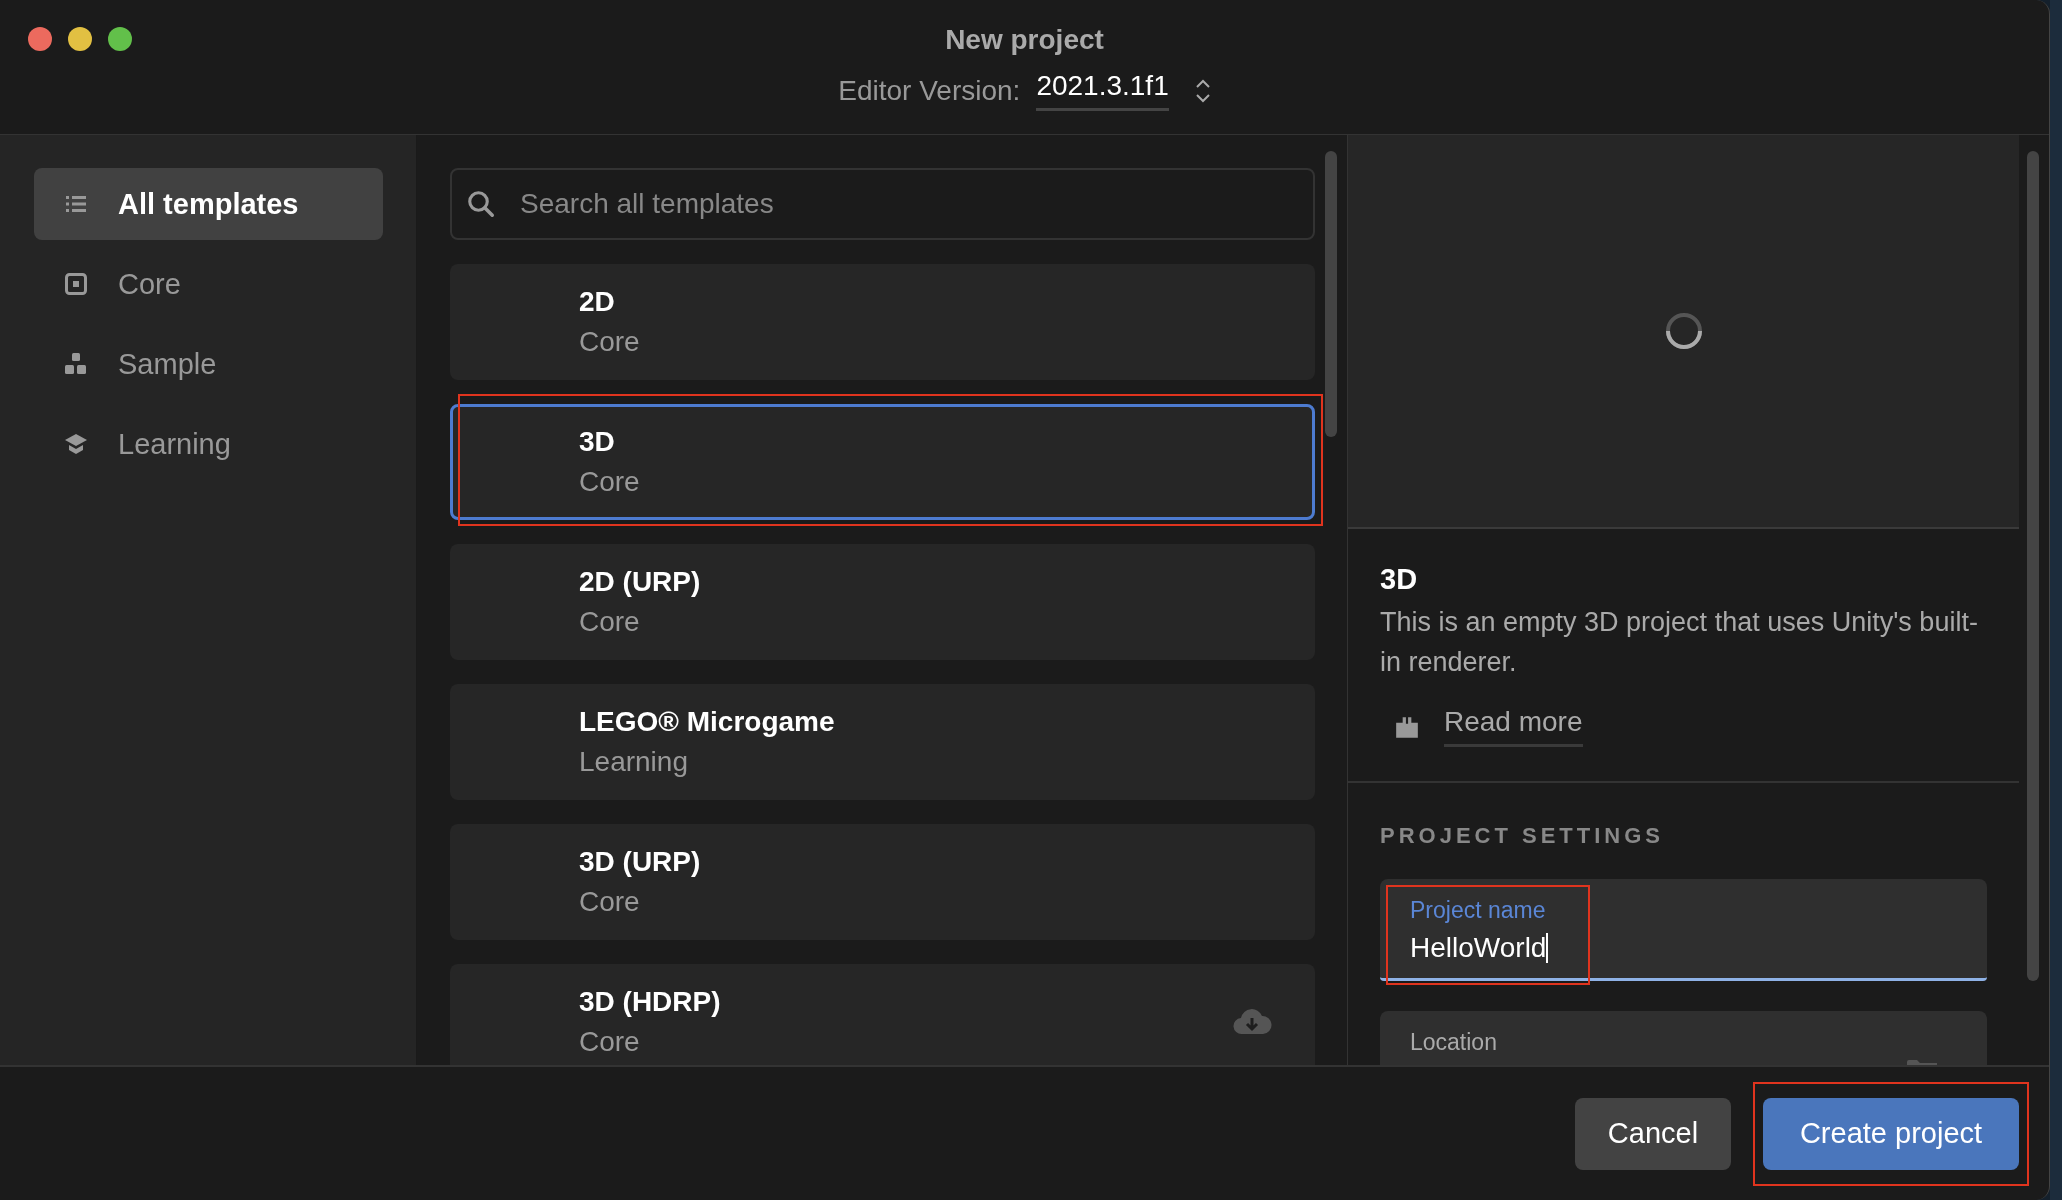  What do you see at coordinates (481, 204) in the screenshot?
I see `search-icon` at bounding box center [481, 204].